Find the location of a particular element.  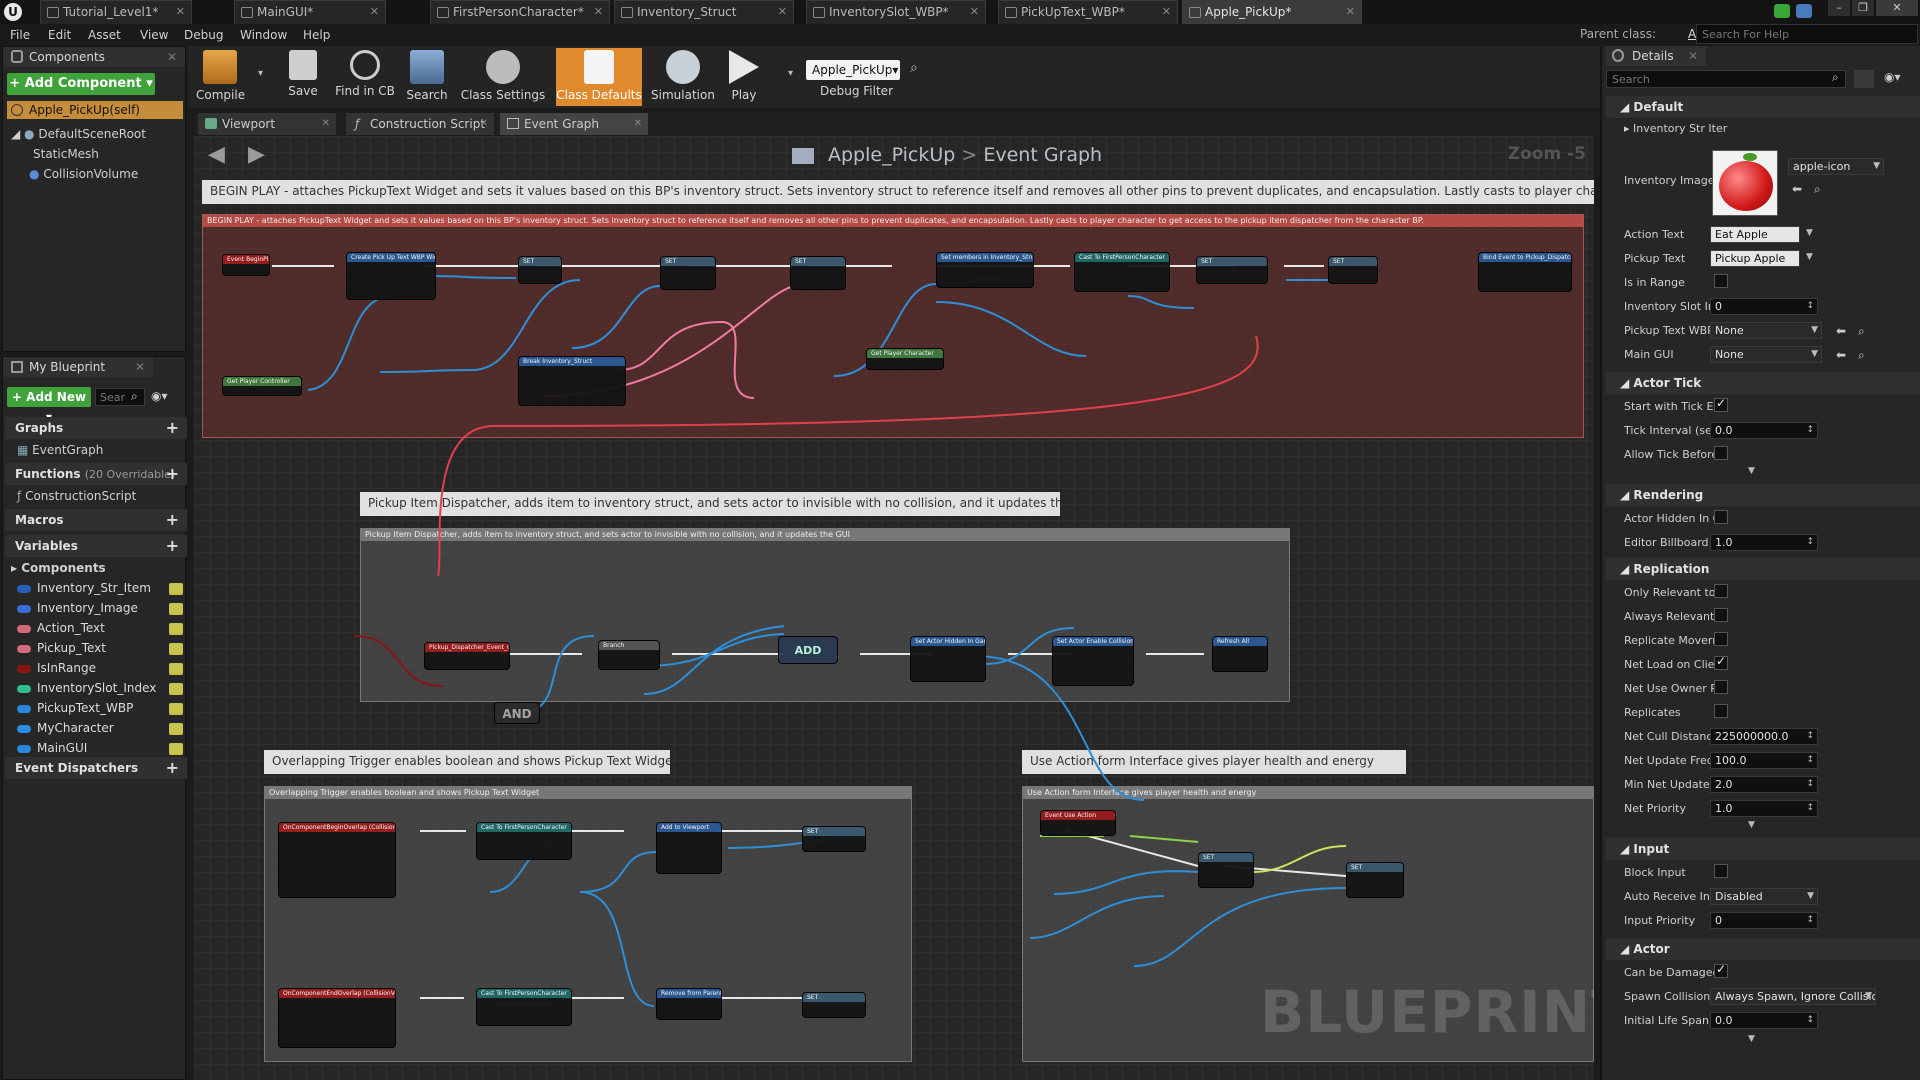

browse-icon: ⌕ is located at coordinates (1861, 331).